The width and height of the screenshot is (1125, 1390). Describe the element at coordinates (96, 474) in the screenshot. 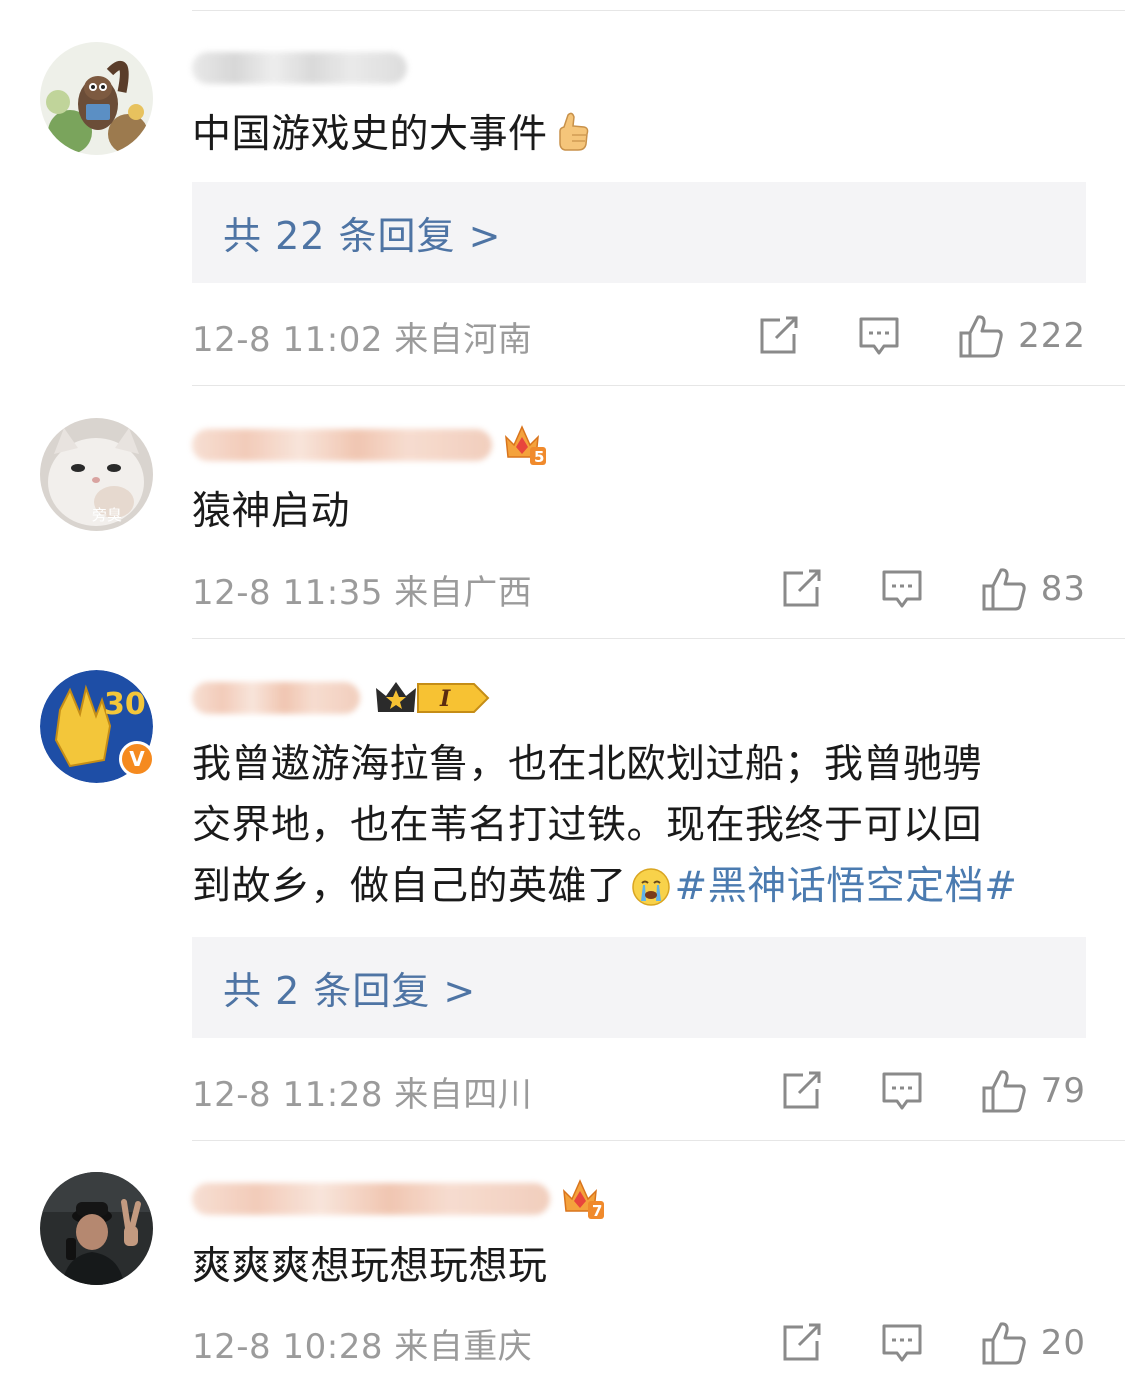

I see `avatar: 旁臭` at that location.